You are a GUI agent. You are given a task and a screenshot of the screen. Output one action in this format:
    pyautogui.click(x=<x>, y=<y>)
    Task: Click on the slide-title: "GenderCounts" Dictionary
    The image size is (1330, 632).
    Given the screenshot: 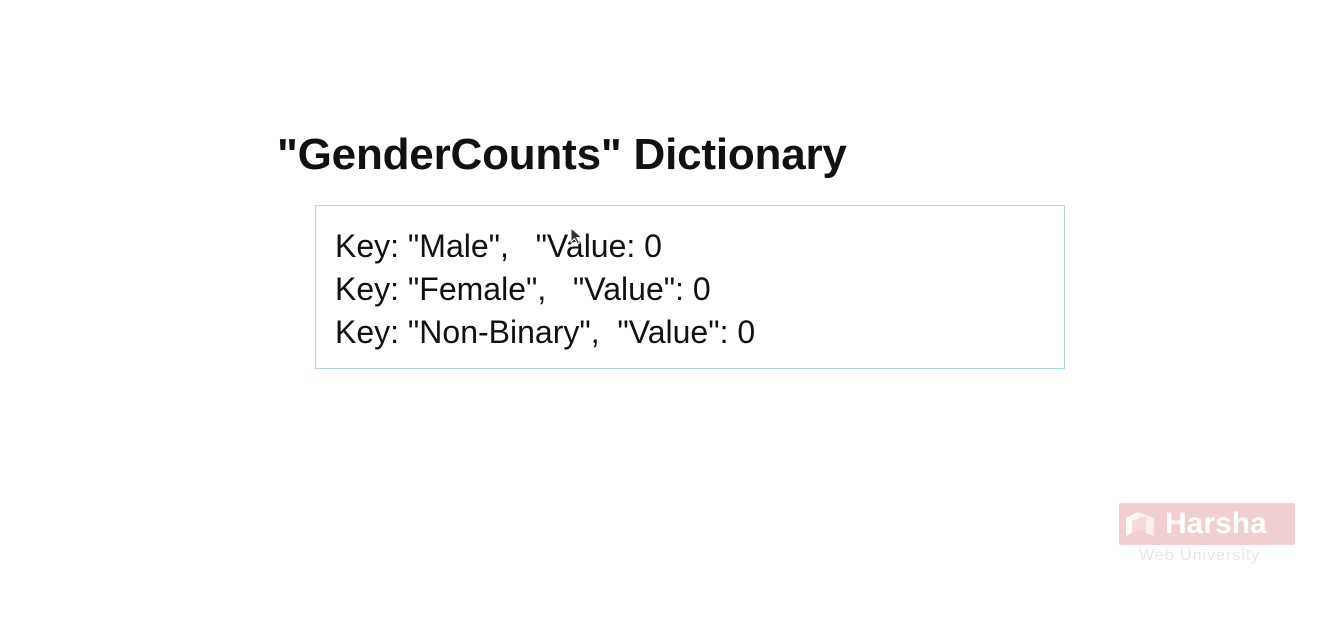 What is the action you would take?
    pyautogui.click(x=562, y=154)
    